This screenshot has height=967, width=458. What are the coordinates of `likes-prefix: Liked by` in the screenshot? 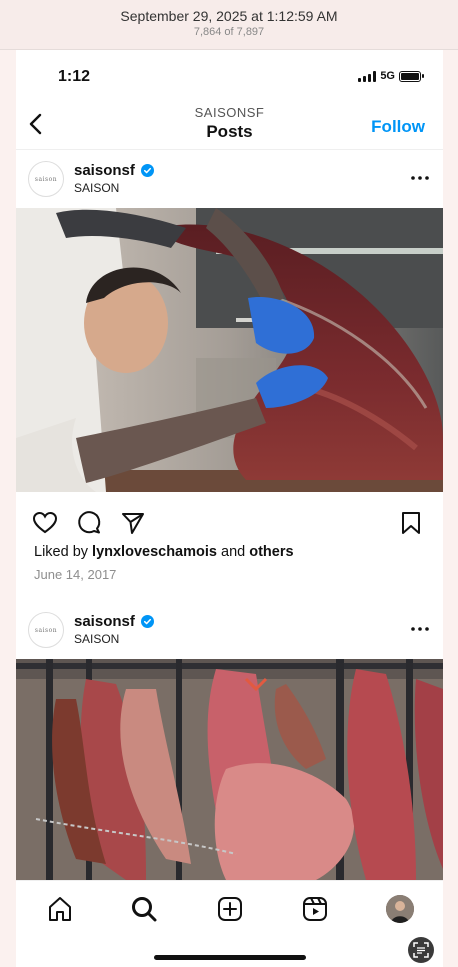 It's located at (61, 552).